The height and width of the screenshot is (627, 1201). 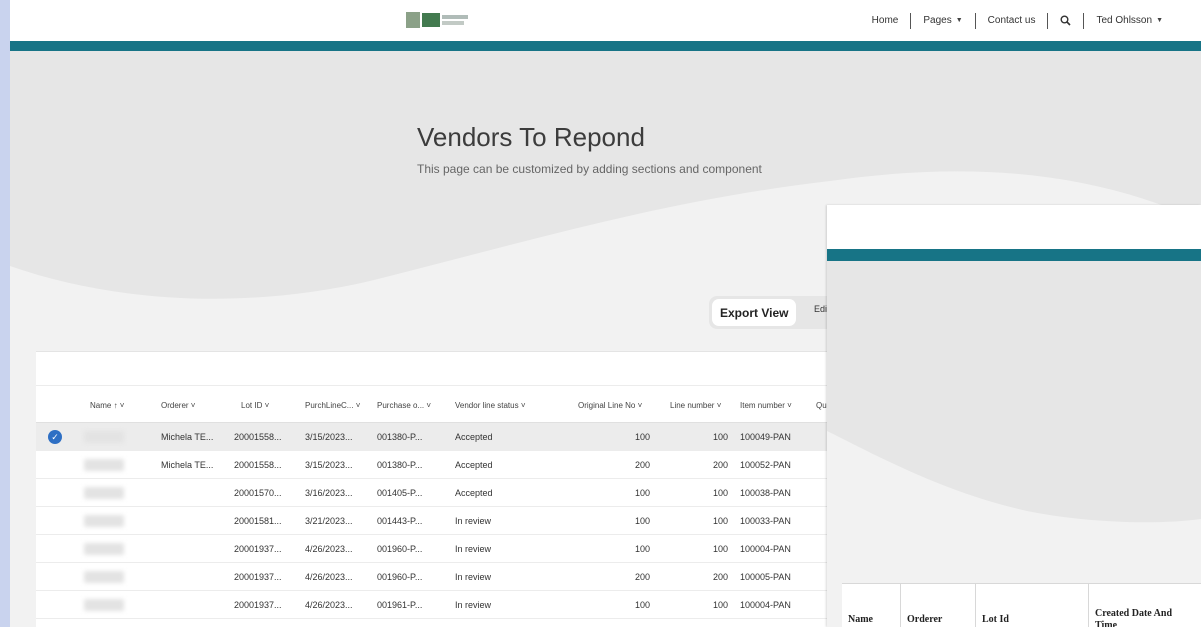 I want to click on cell-item-number: 100033-PAN, so click(x=765, y=521).